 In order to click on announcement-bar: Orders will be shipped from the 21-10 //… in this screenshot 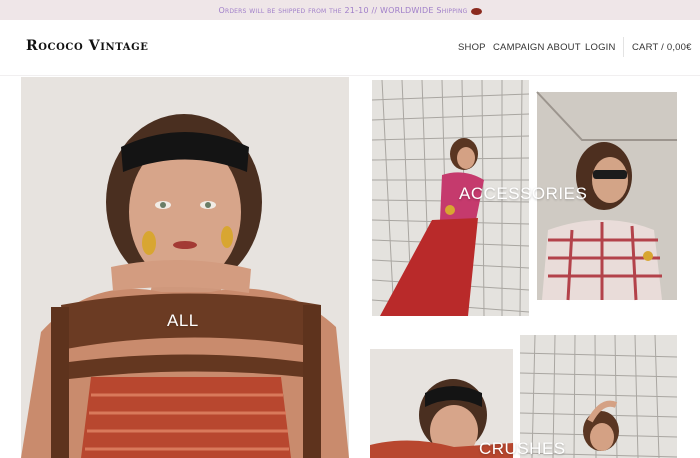, I will do `click(350, 10)`.